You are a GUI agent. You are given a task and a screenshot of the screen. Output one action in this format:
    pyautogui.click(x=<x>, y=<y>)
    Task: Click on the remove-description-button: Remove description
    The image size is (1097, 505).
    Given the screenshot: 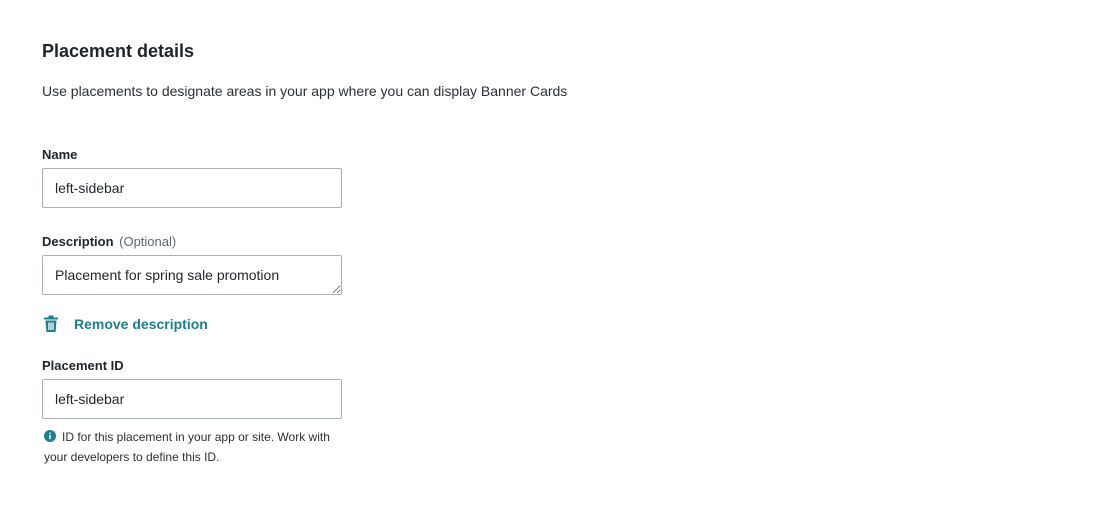 What is the action you would take?
    pyautogui.click(x=125, y=324)
    